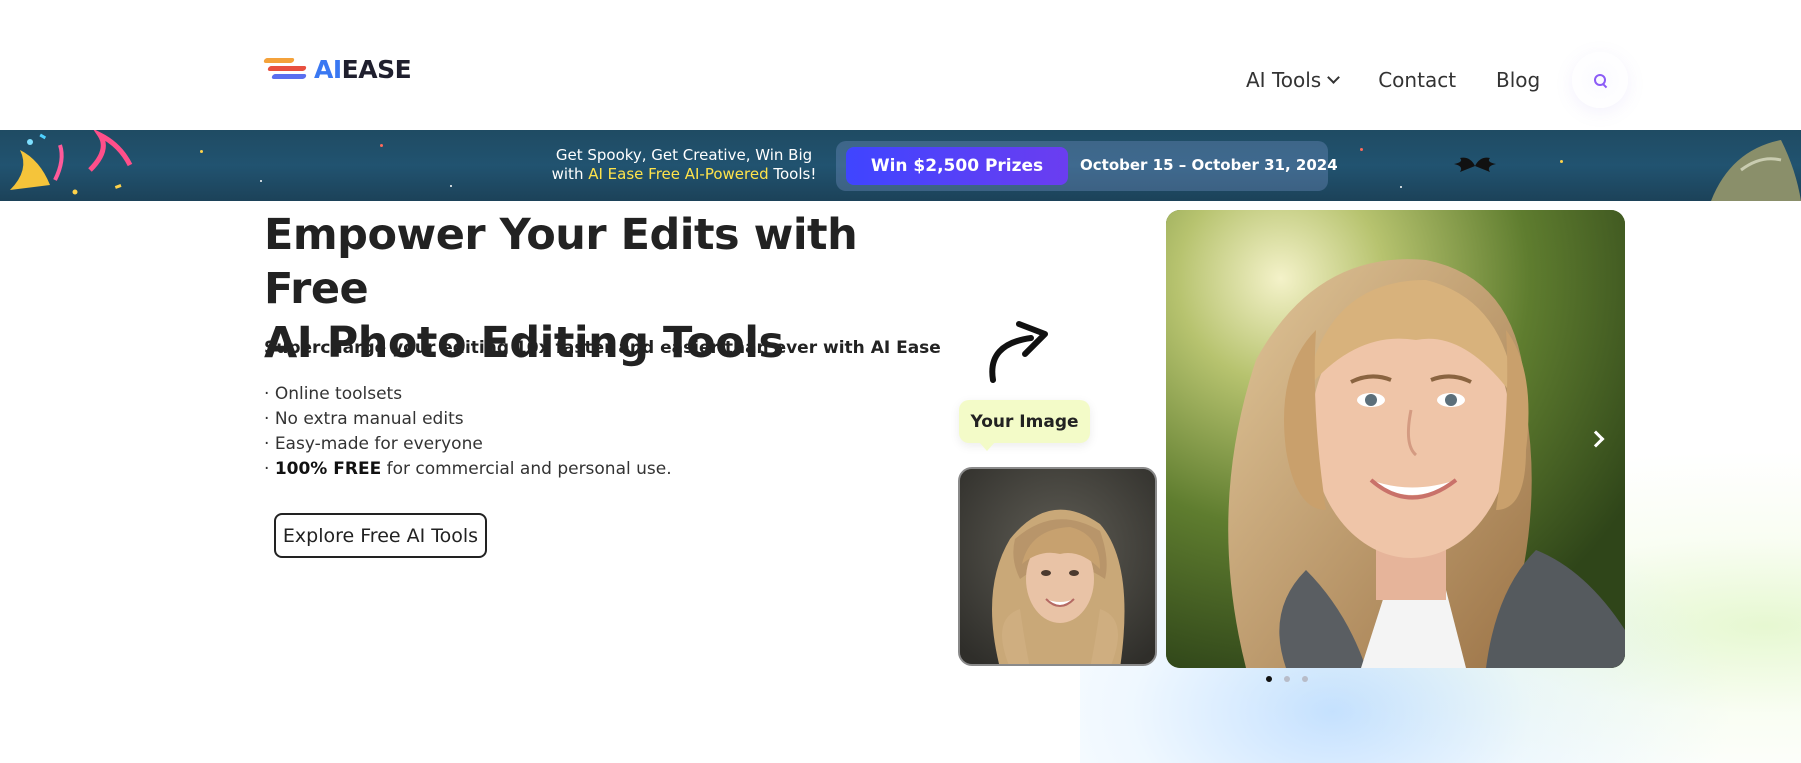 This screenshot has height=763, width=1801. I want to click on input-photo, so click(1057, 566).